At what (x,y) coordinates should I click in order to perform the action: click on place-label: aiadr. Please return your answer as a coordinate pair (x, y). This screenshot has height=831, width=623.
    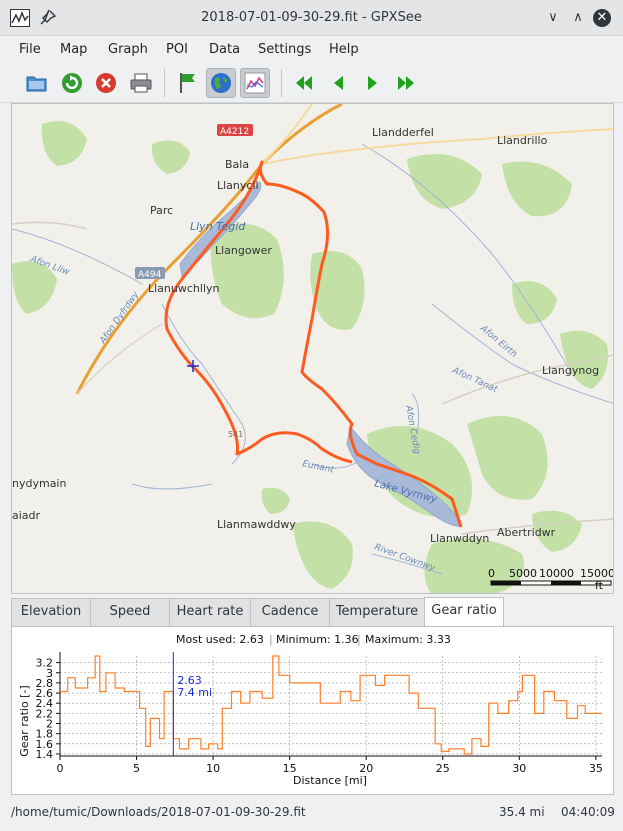
    Looking at the image, I should click on (26, 515).